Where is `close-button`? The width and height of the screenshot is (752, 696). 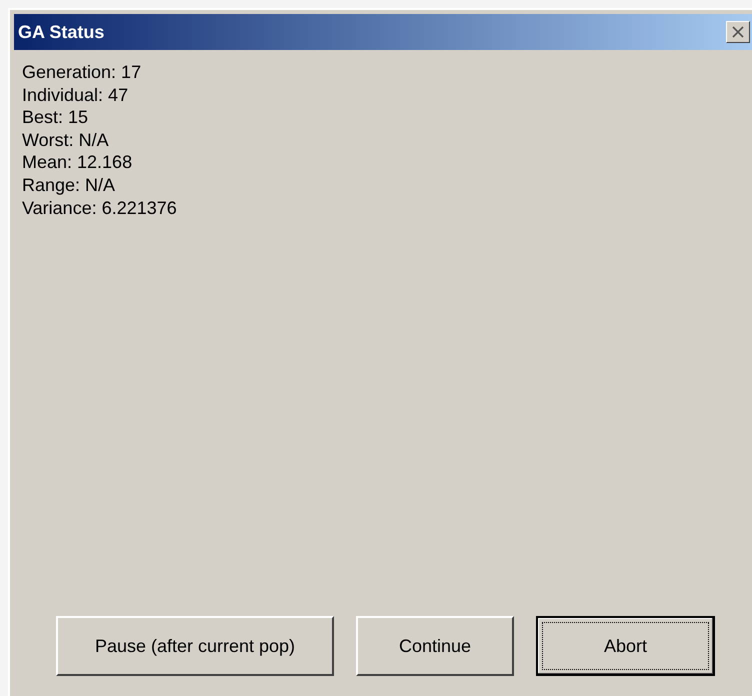 close-button is located at coordinates (738, 32).